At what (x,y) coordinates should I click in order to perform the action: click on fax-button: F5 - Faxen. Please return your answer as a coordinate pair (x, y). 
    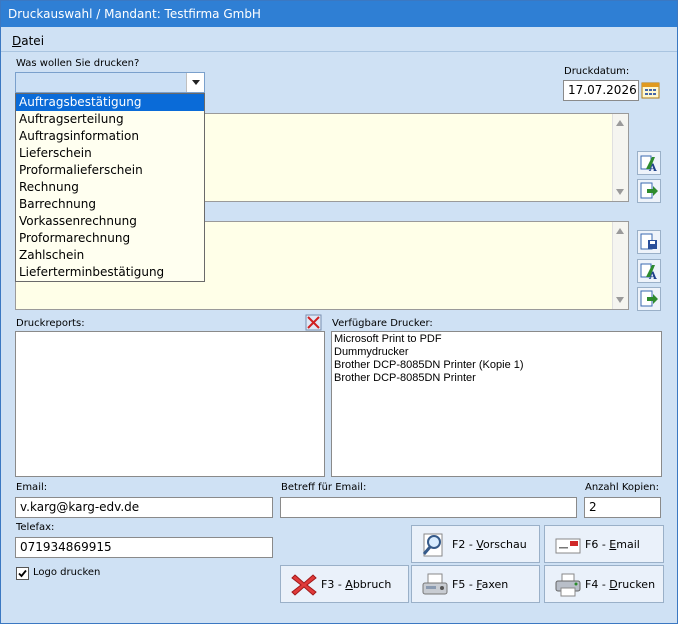
    Looking at the image, I should click on (475, 584).